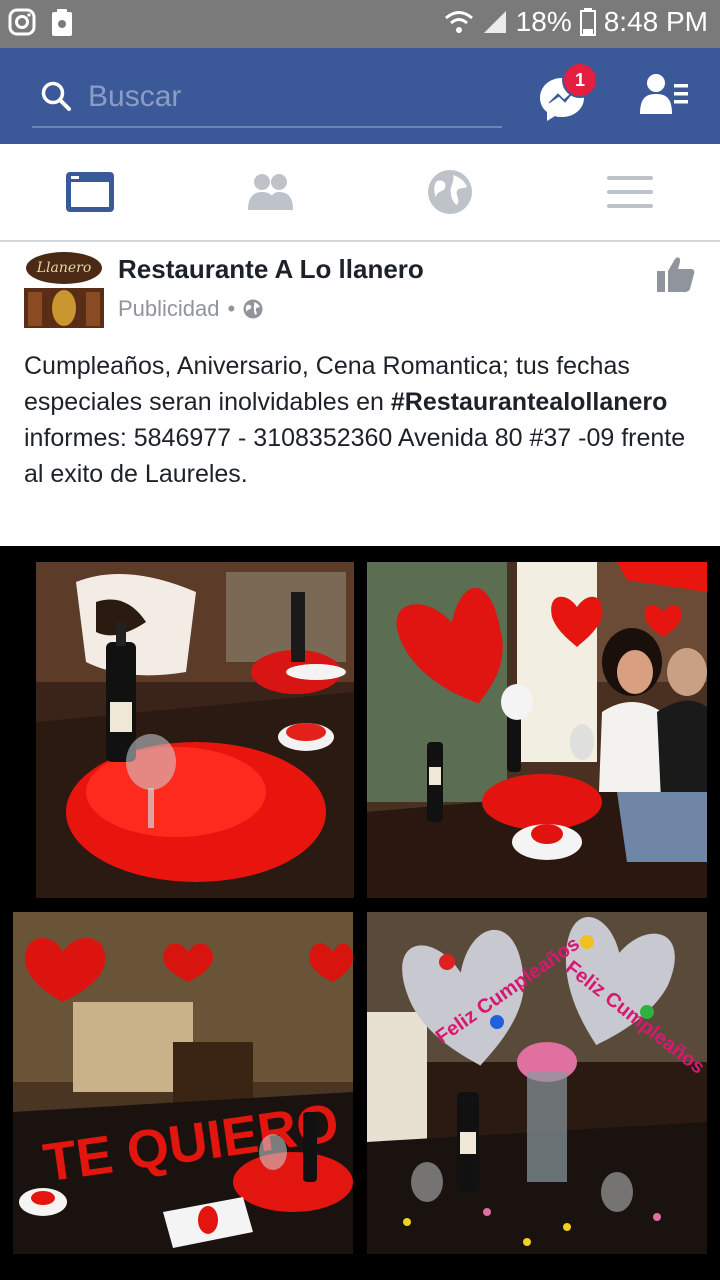 This screenshot has height=1280, width=720. I want to click on wifi-icon, so click(458, 22).